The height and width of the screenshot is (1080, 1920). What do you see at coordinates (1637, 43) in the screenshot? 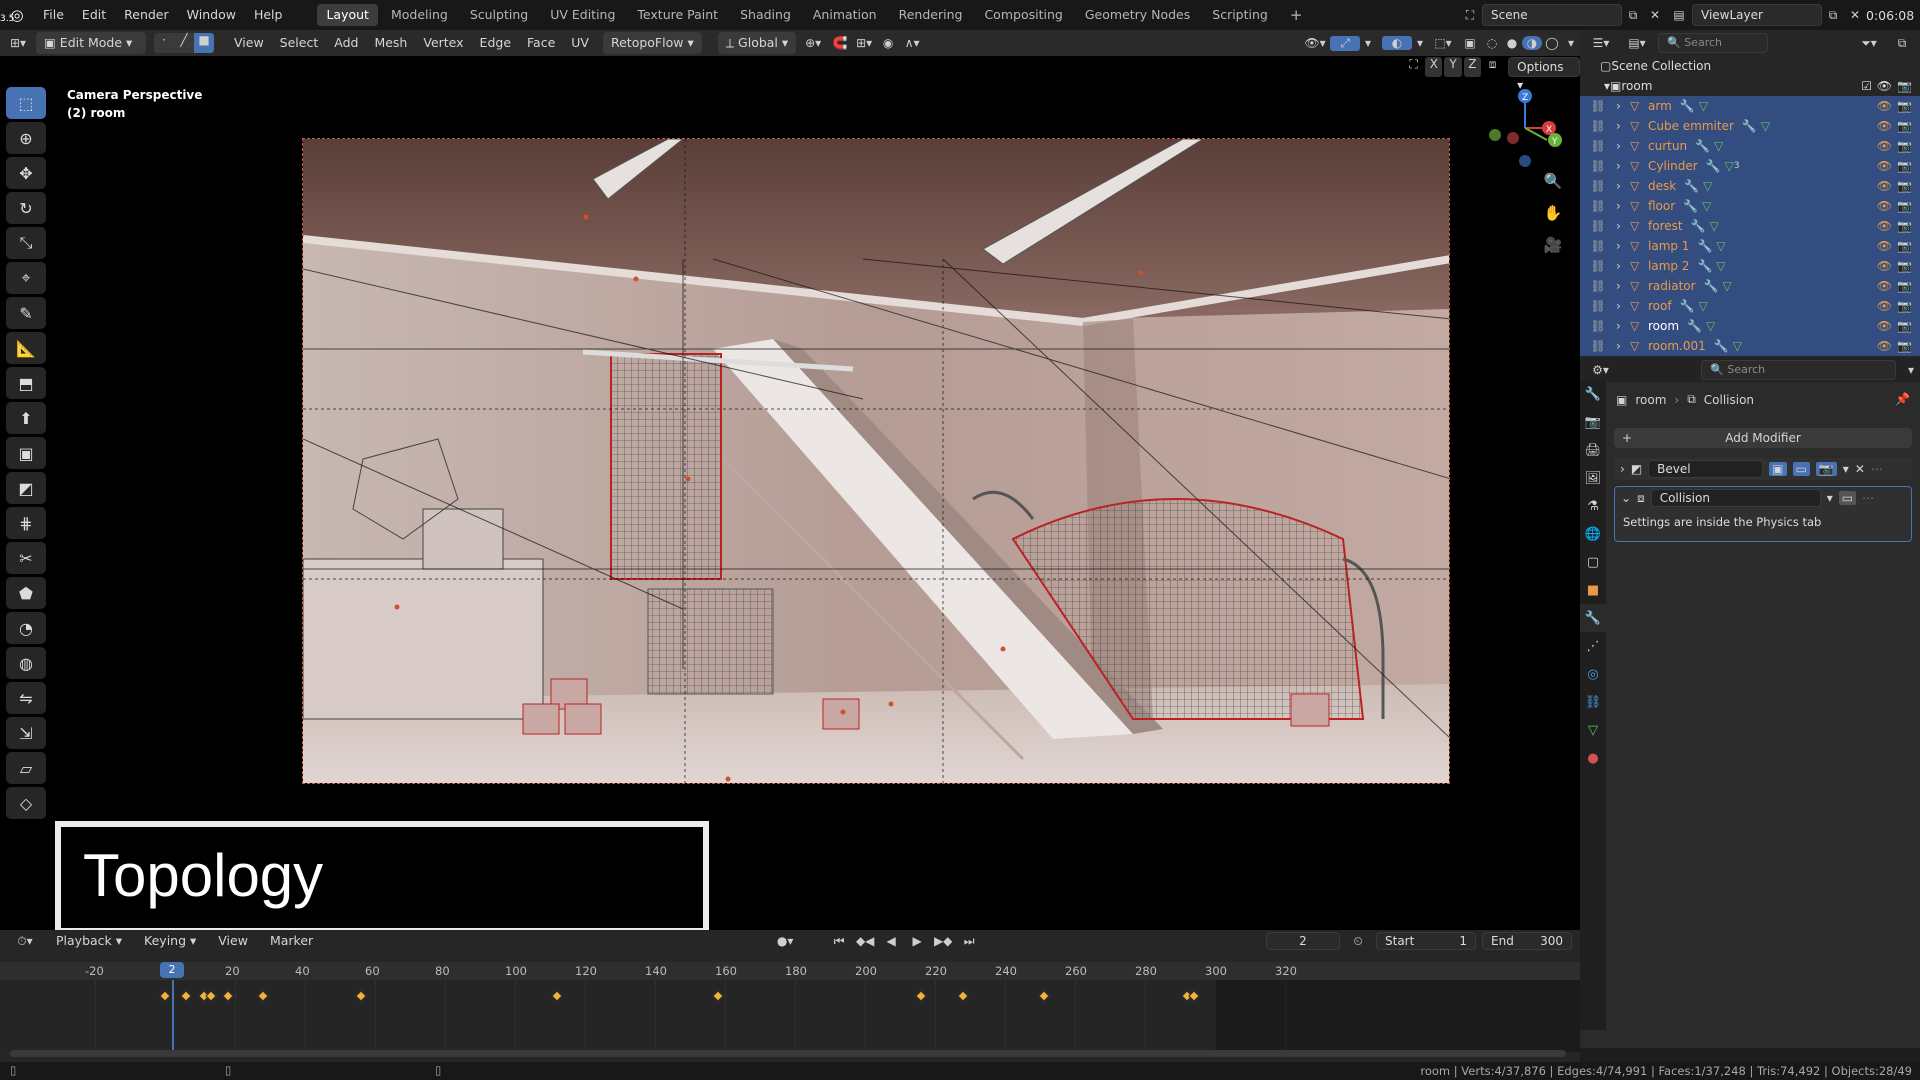
I see `display-mode-icon: ▤▾` at bounding box center [1637, 43].